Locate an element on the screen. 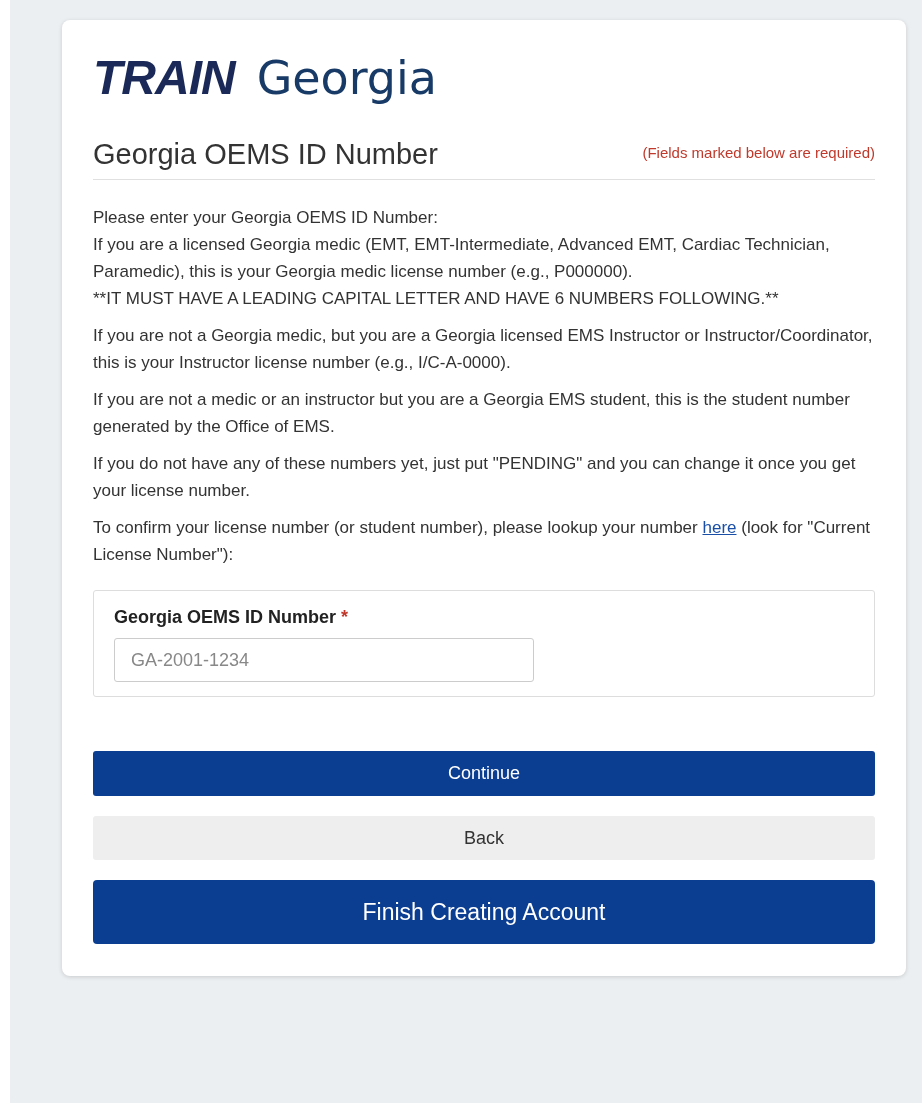 This screenshot has width=922, height=1103. back-button: Back is located at coordinates (484, 838).